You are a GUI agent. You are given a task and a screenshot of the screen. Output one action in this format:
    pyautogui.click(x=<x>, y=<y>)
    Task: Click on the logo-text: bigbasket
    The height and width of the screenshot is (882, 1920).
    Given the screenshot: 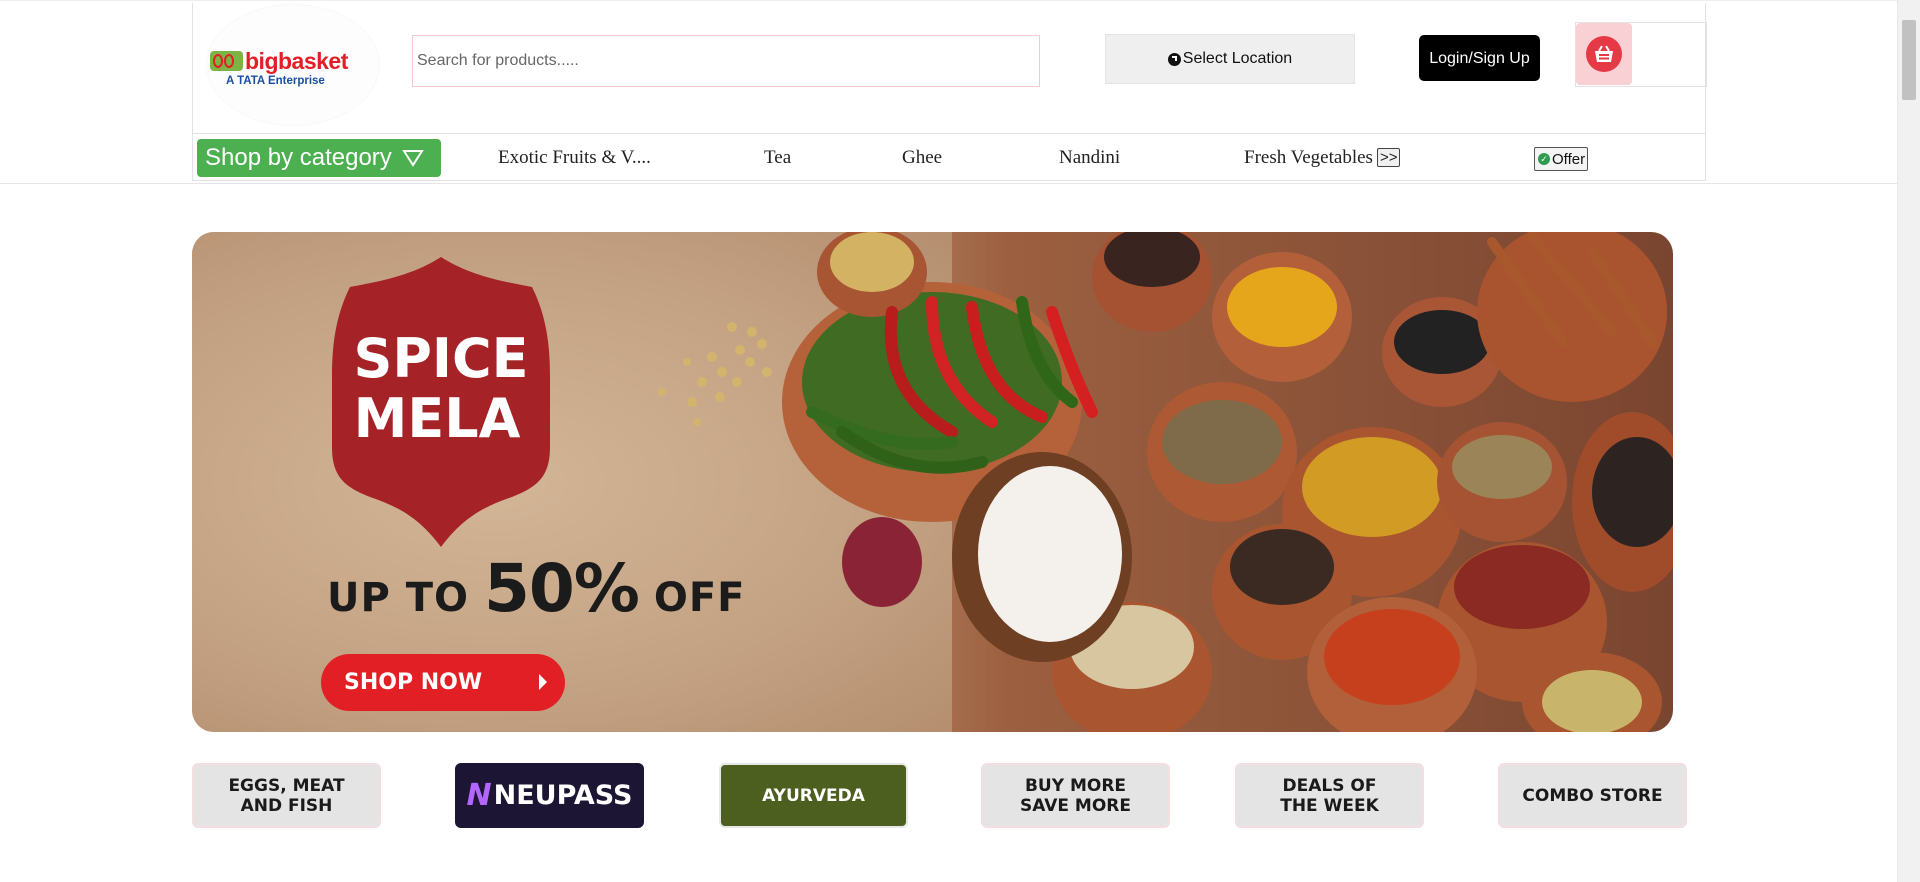 What is the action you would take?
    pyautogui.click(x=296, y=60)
    